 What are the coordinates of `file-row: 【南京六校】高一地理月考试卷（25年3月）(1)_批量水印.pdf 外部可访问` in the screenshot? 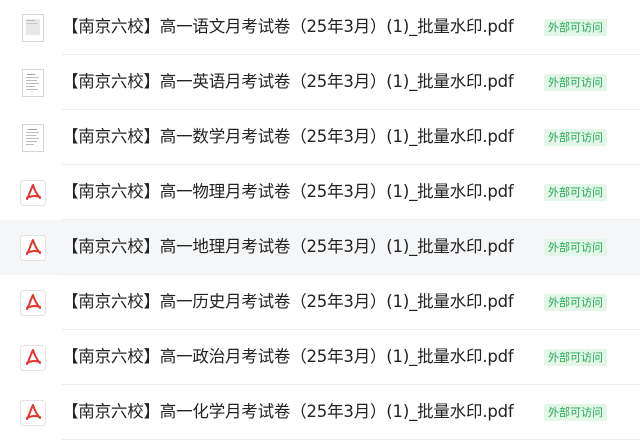 It's located at (320, 247).